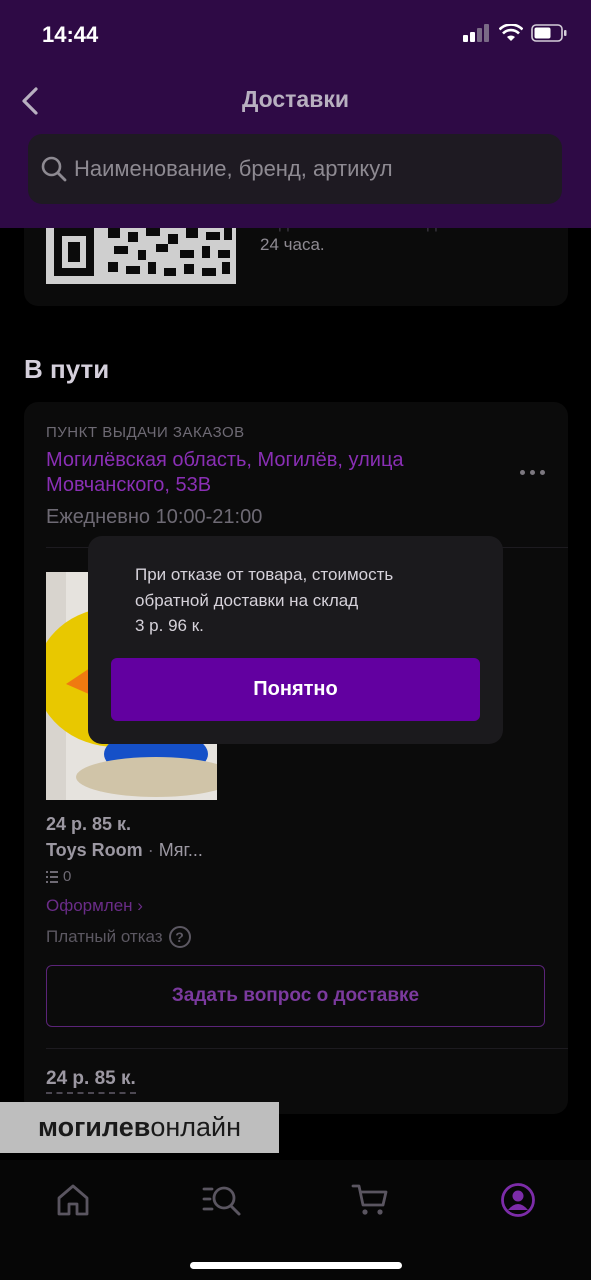 This screenshot has width=591, height=1280. Describe the element at coordinates (476, 33) in the screenshot. I see `signal-icon` at that location.